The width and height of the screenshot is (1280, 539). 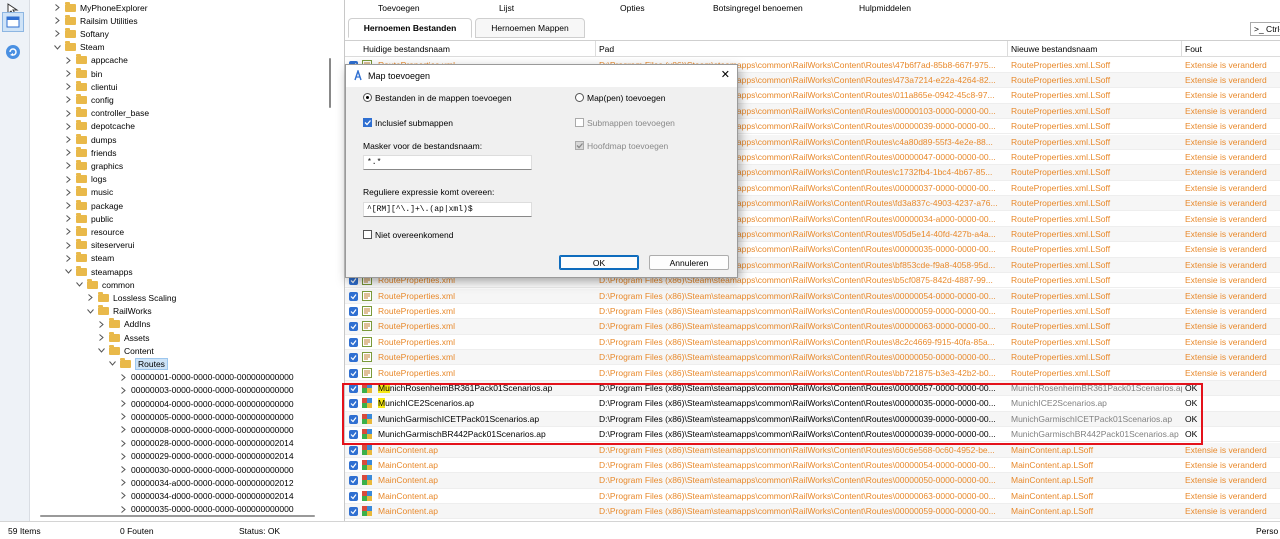 What do you see at coordinates (599, 262) in the screenshot?
I see `ok-button: OK` at bounding box center [599, 262].